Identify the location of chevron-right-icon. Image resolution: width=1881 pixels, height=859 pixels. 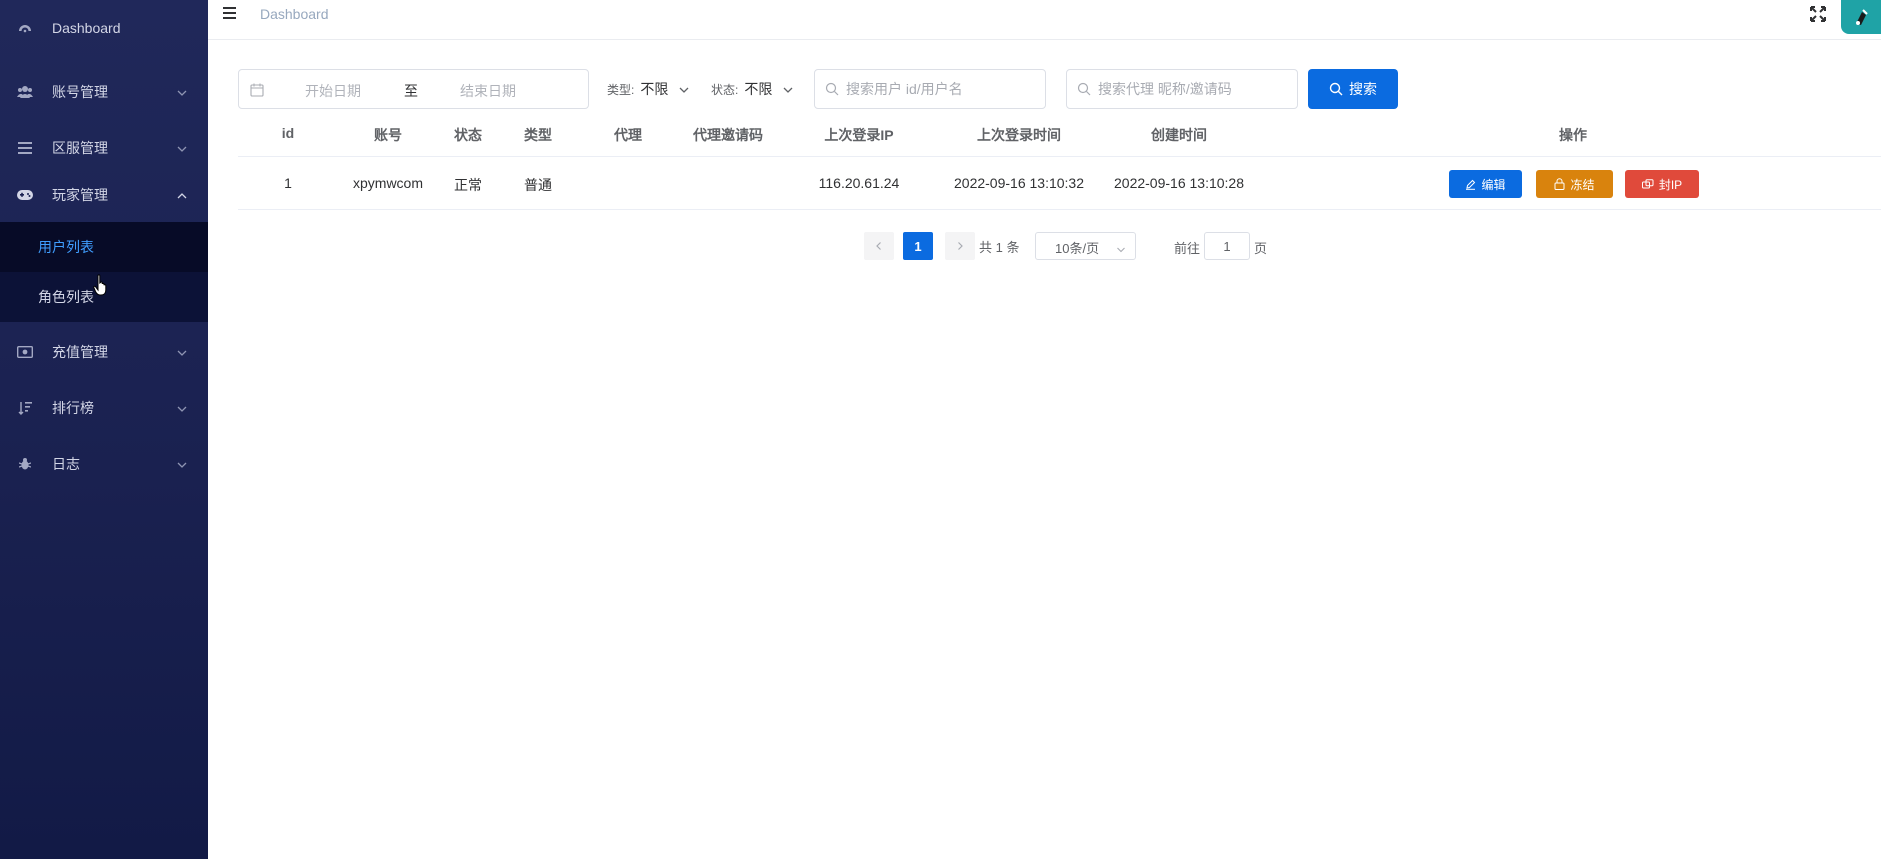
(960, 246).